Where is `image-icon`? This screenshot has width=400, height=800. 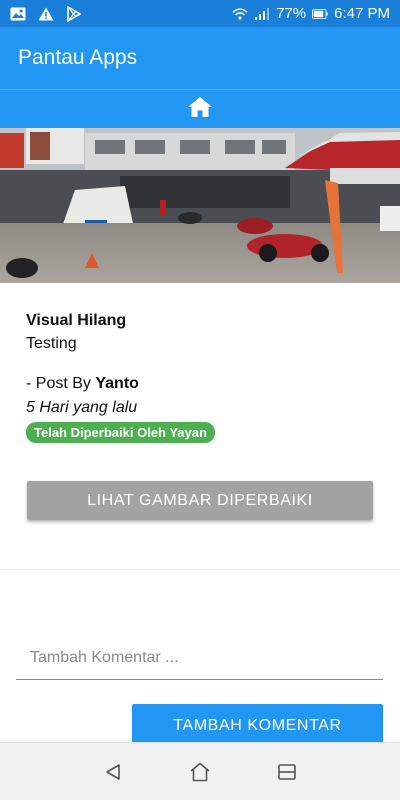 image-icon is located at coordinates (18, 14).